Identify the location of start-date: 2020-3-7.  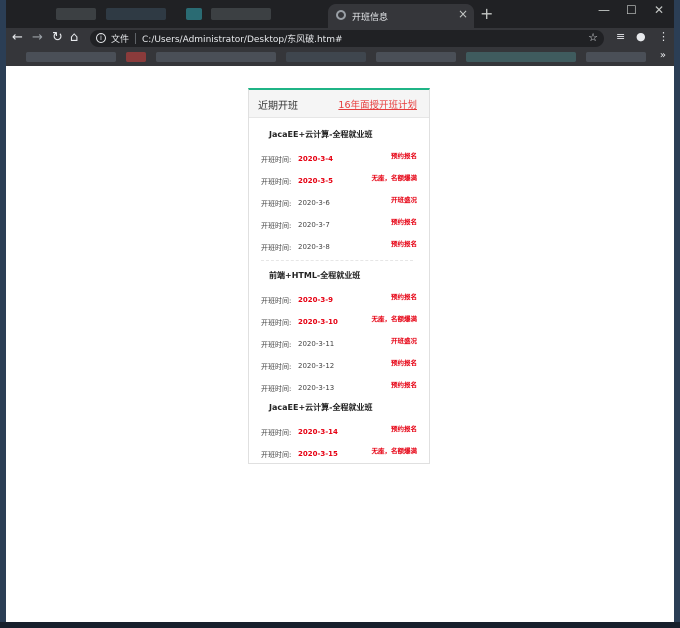
(314, 225).